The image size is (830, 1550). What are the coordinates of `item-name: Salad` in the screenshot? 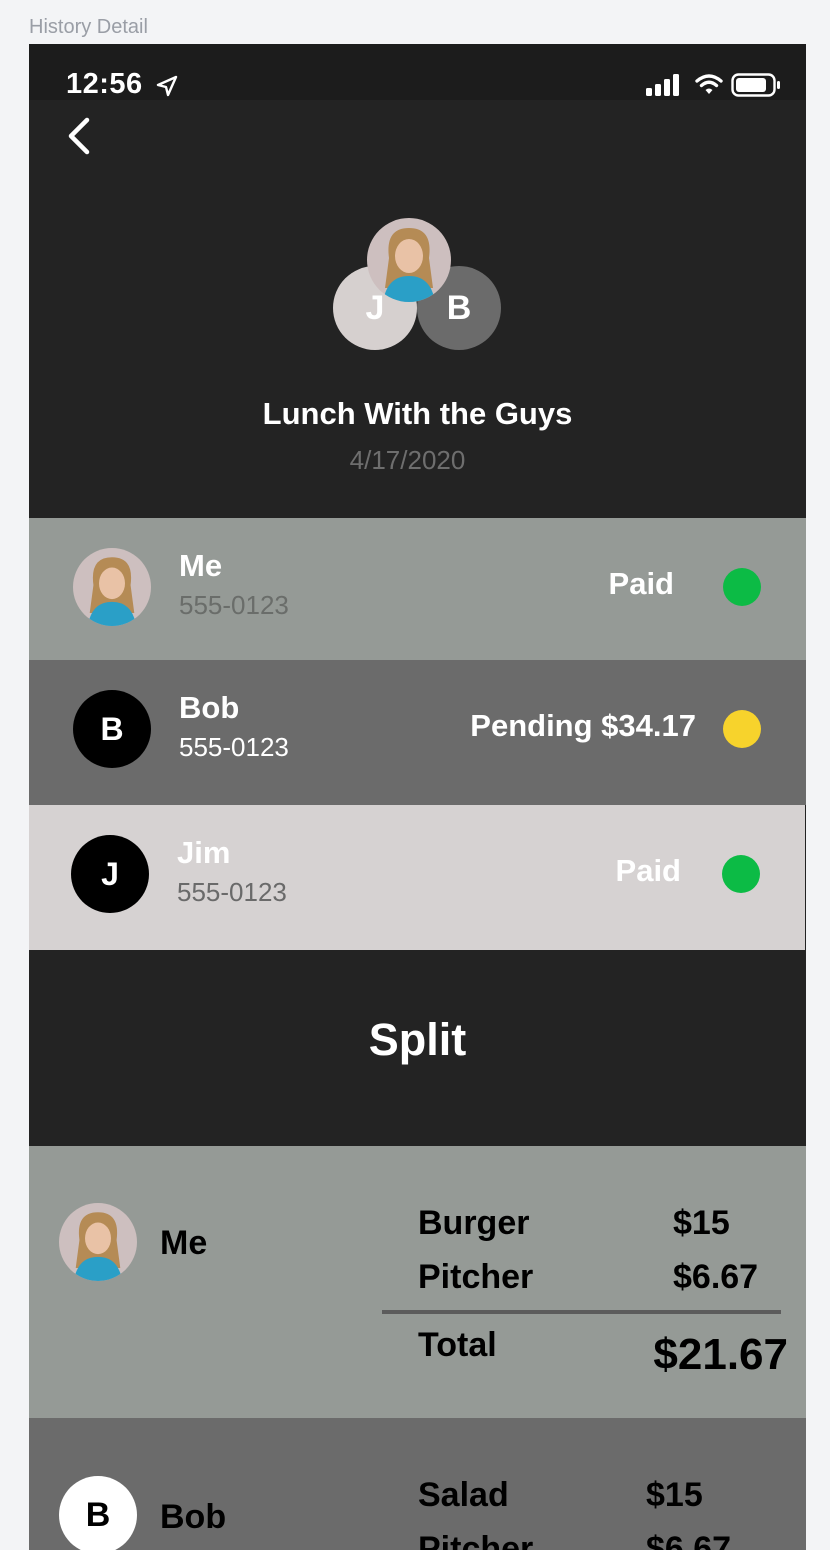 It's located at (463, 1495).